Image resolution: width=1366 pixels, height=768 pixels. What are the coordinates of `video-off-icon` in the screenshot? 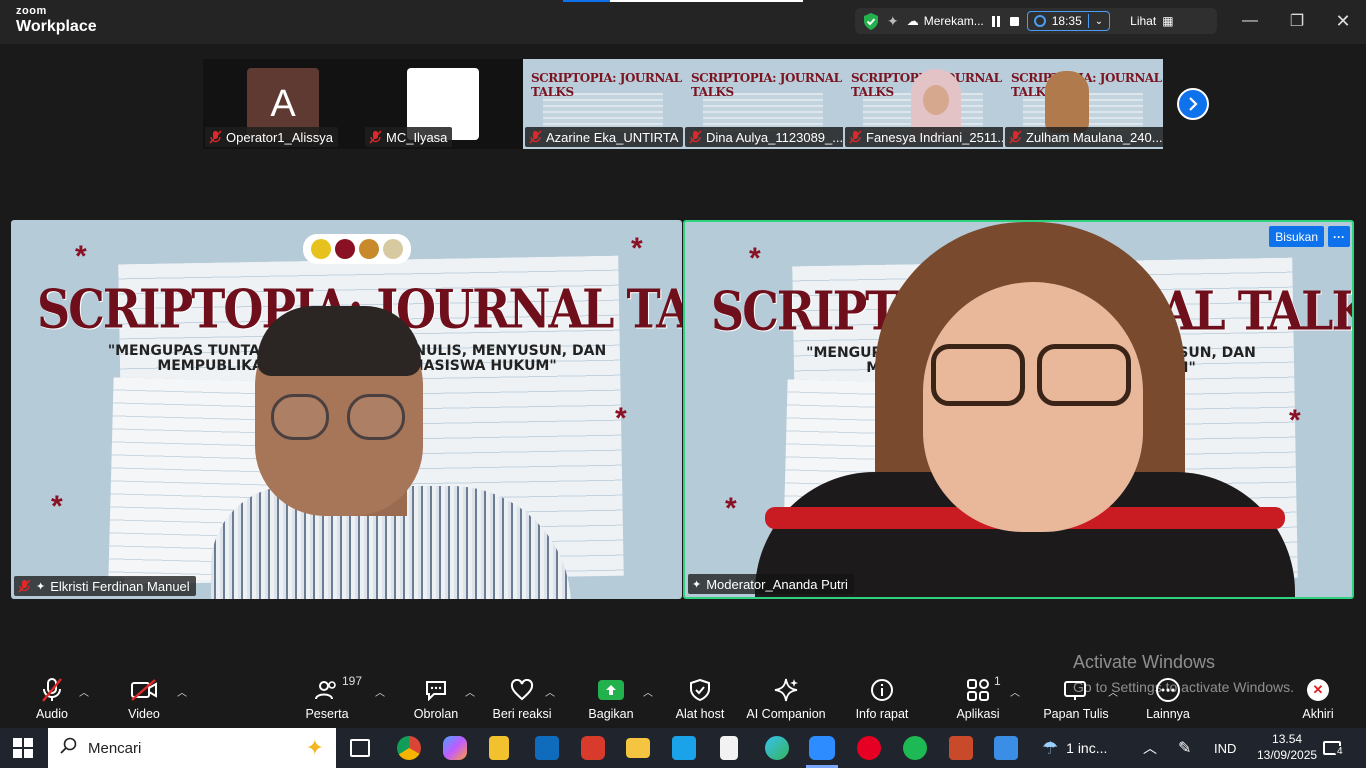 It's located at (144, 690).